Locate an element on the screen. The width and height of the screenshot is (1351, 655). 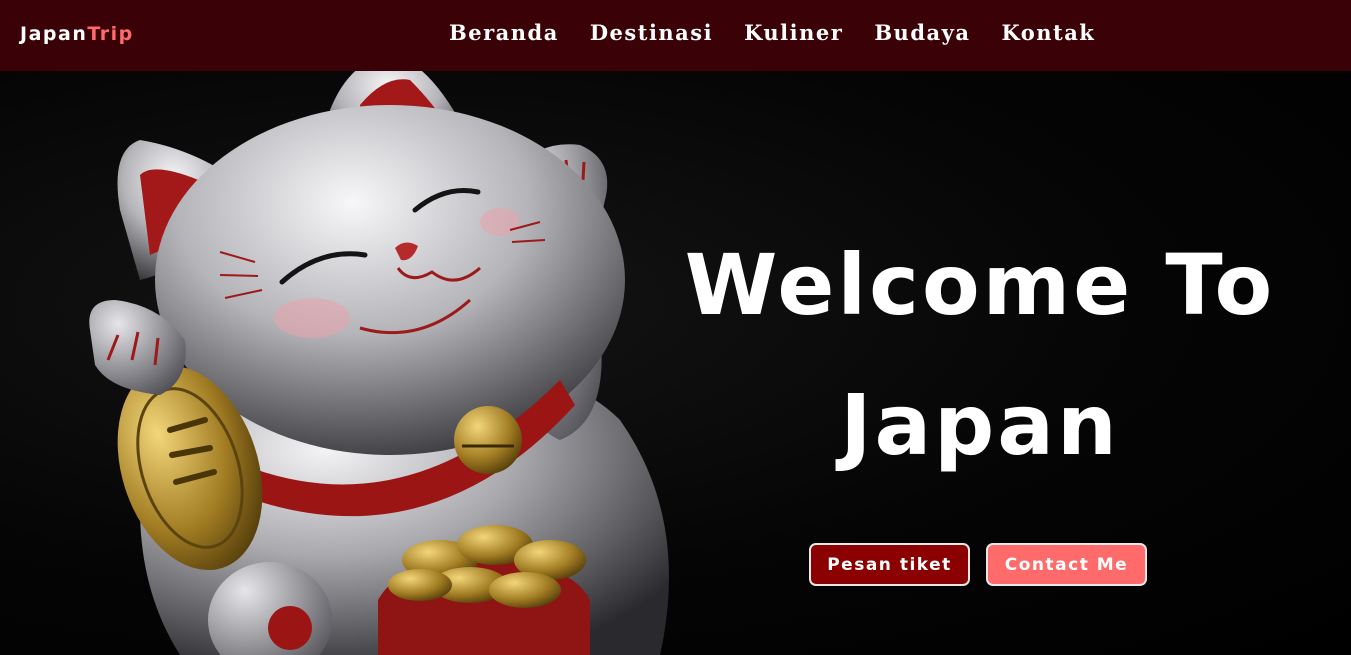
hero-title-line1: Welcome To is located at coordinates (980, 285).